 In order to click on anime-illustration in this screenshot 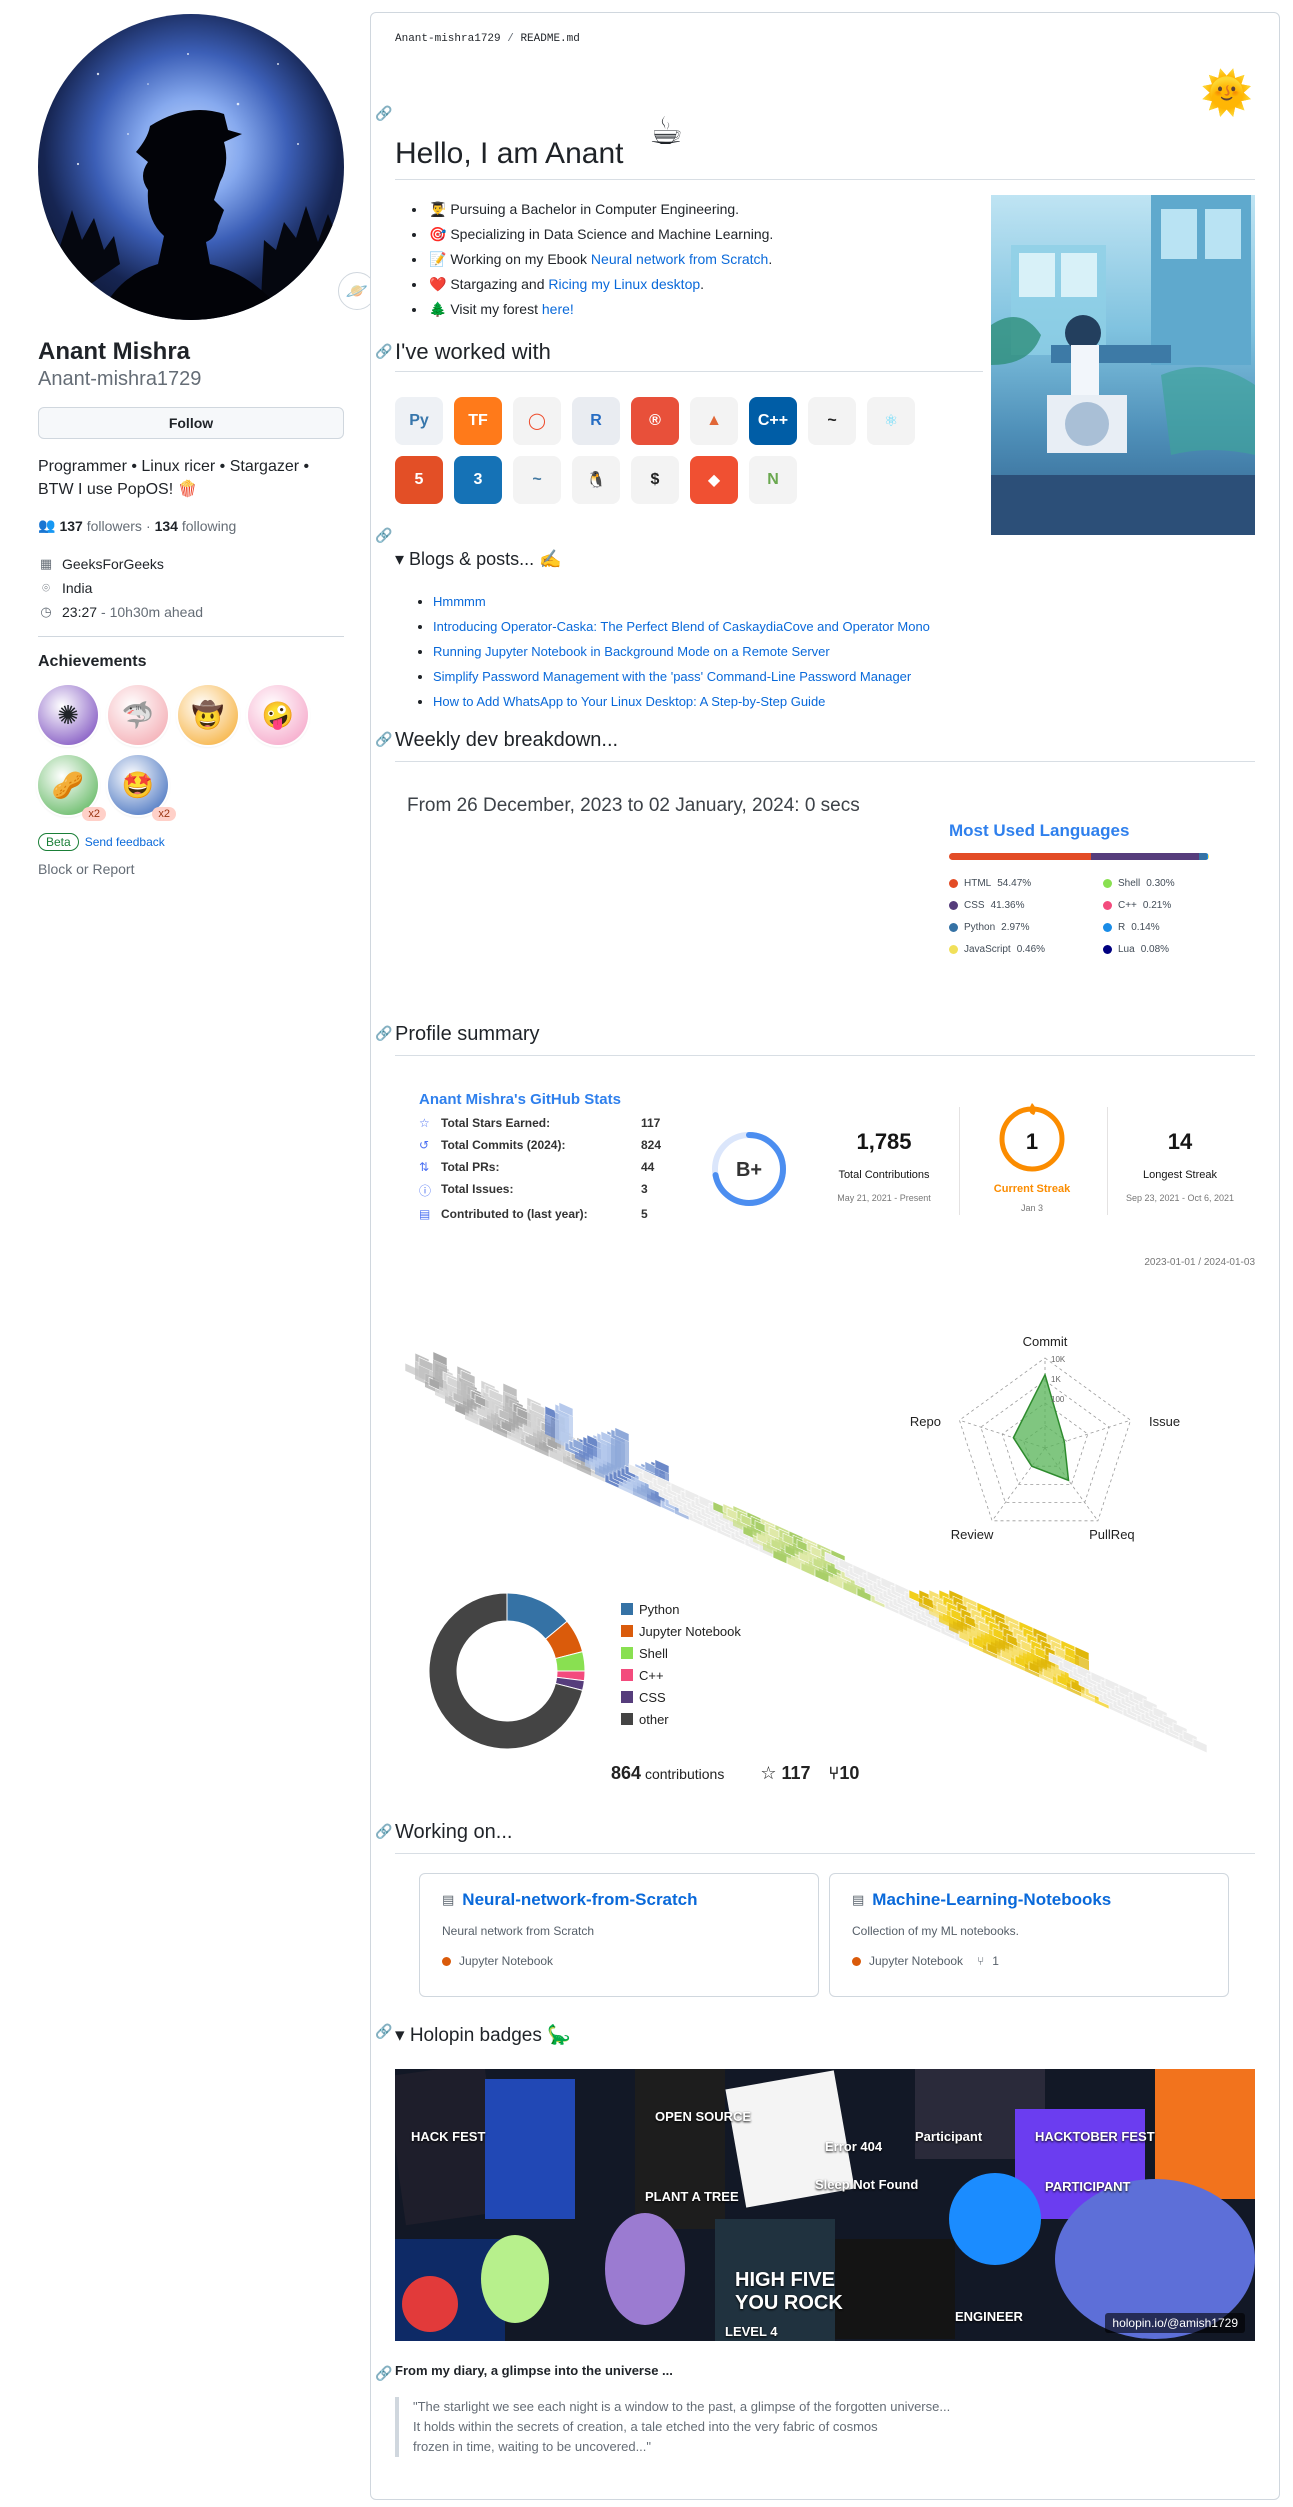, I will do `click(1123, 365)`.